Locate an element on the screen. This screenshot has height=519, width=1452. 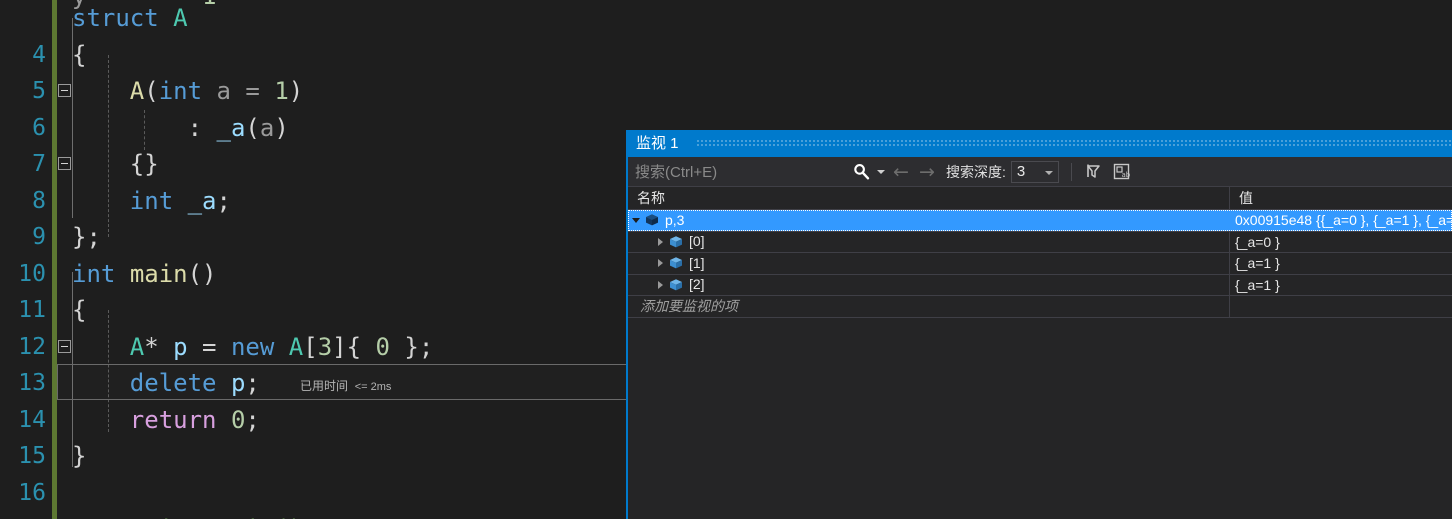
code-line: 5 { is located at coordinates (43, 71).